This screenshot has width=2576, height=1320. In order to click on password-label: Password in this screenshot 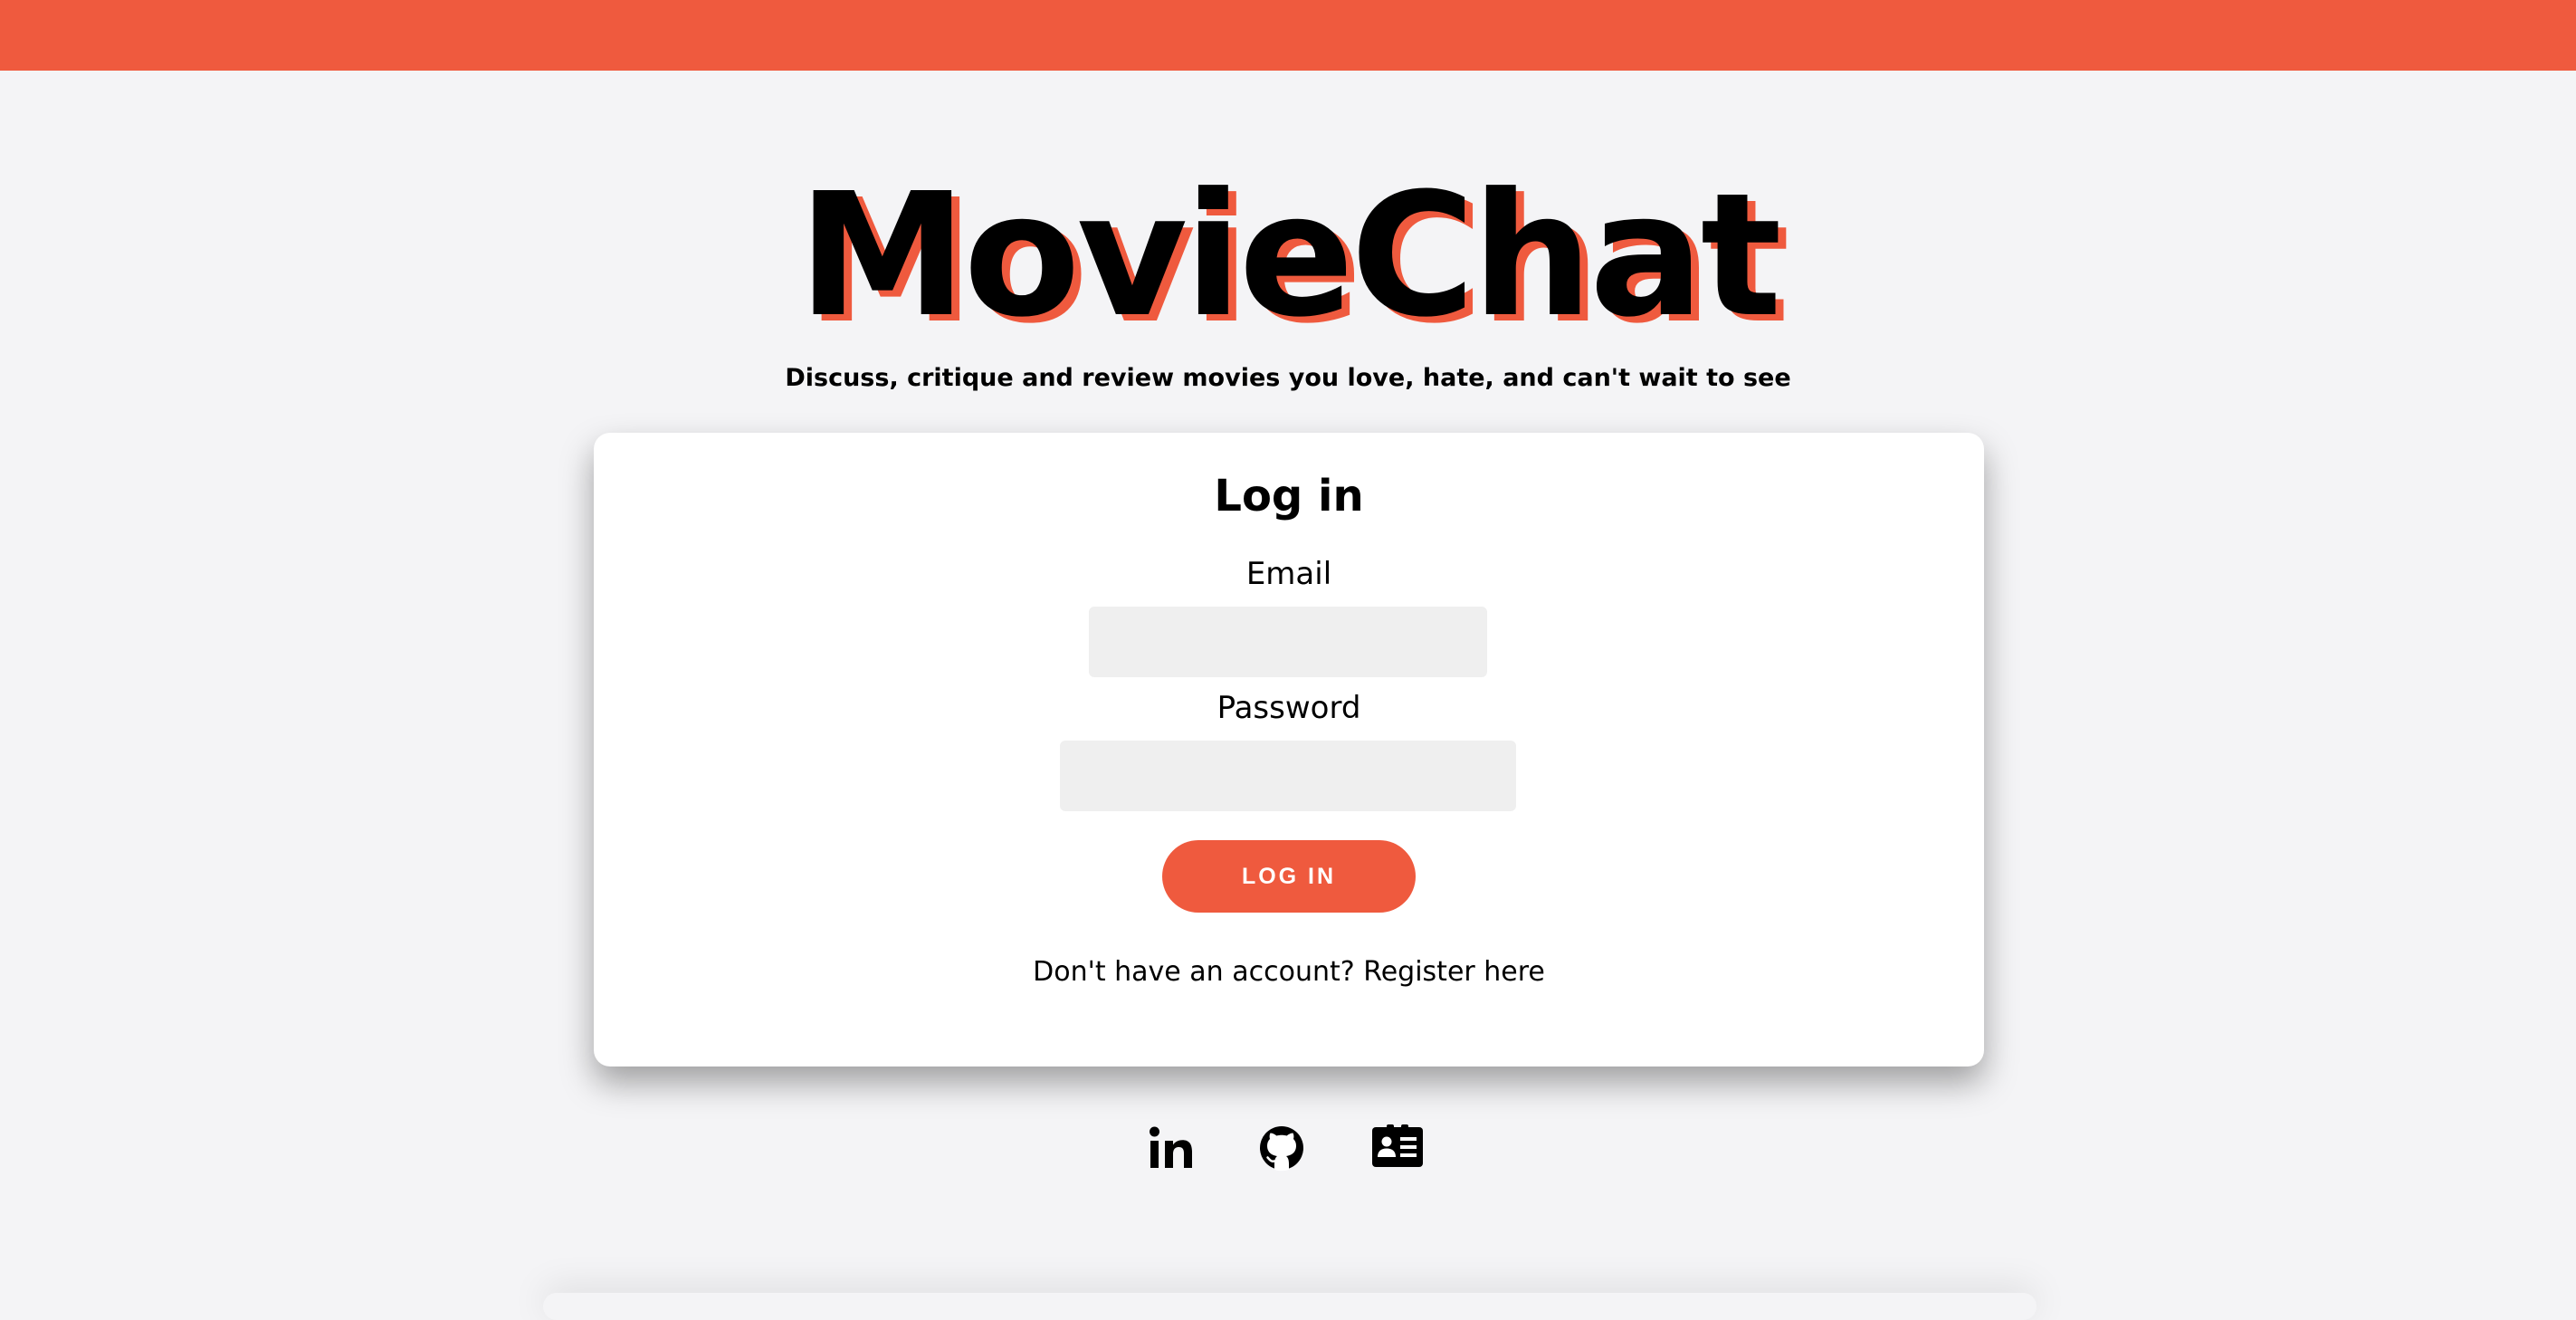, I will do `click(1288, 708)`.